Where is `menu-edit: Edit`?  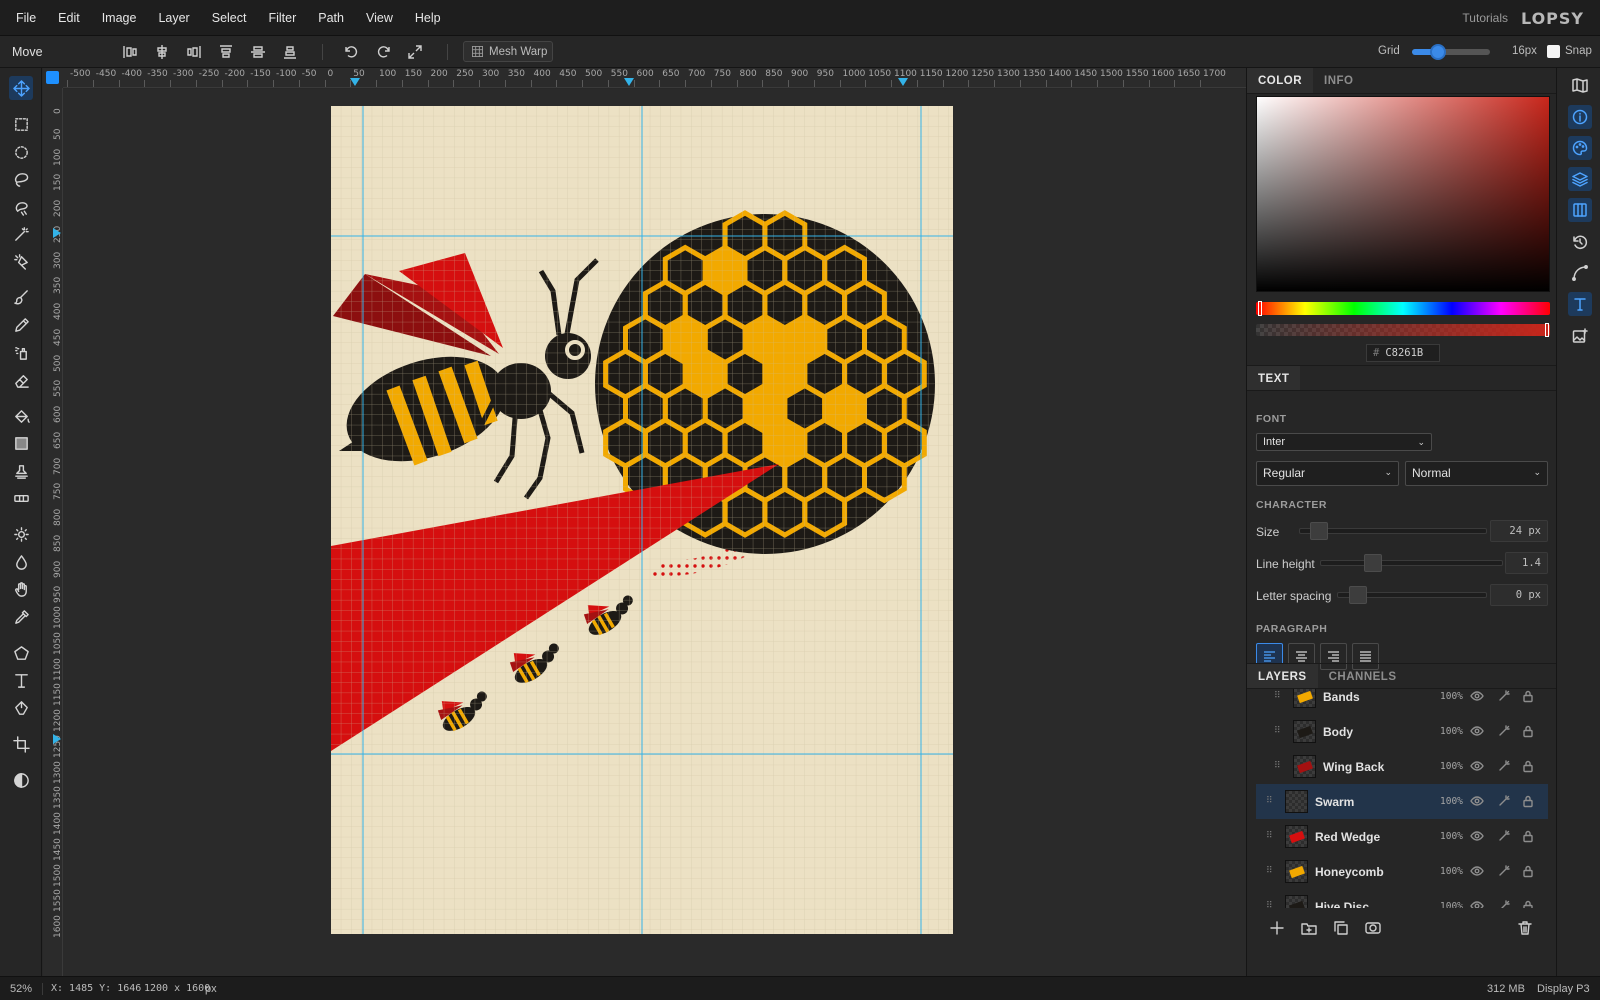
menu-edit: Edit is located at coordinates (69, 18).